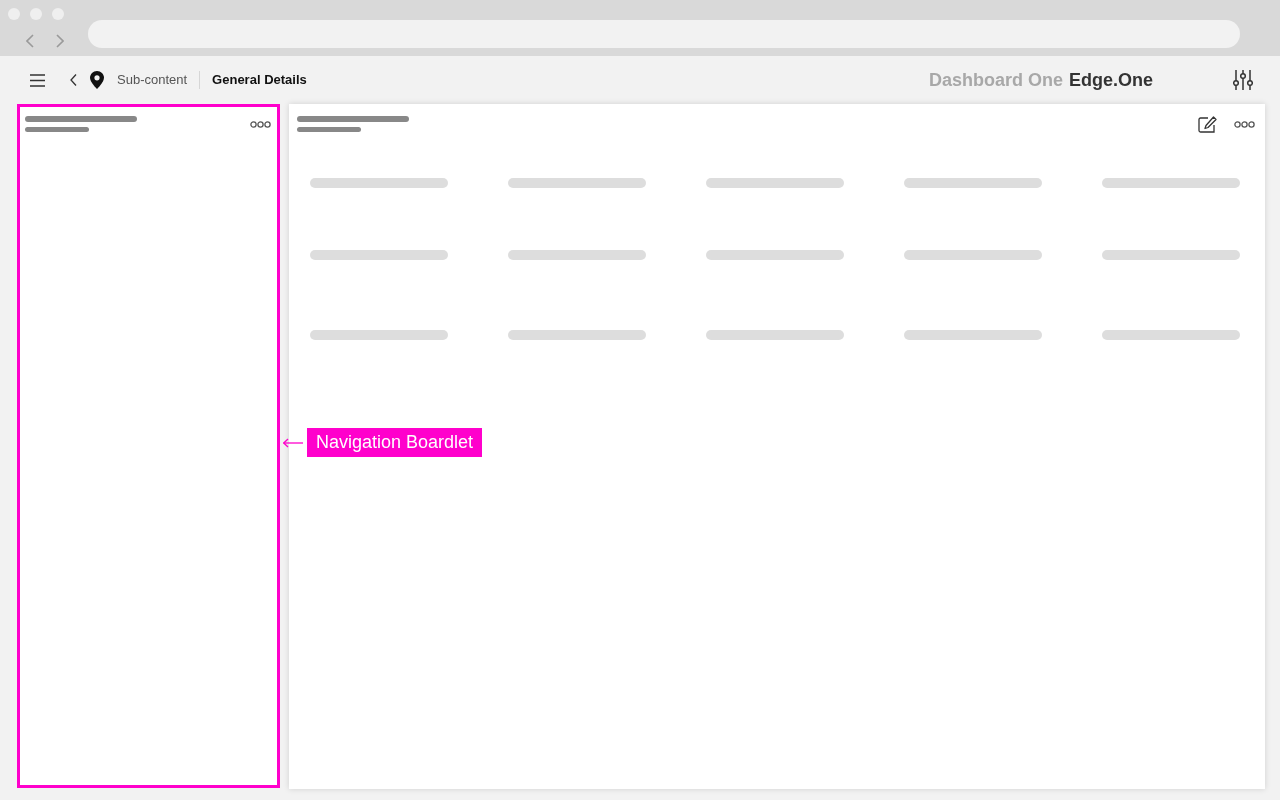 Image resolution: width=1280 pixels, height=800 pixels. I want to click on address-field, so click(664, 34).